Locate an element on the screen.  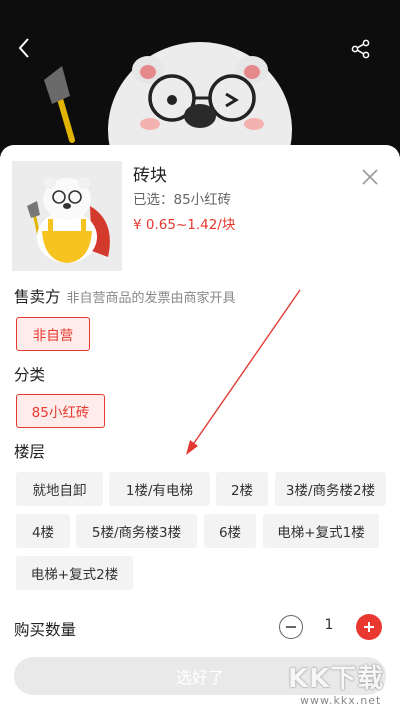
chip-floor-1f-elevator: 1楼/有电梯 is located at coordinates (159, 489).